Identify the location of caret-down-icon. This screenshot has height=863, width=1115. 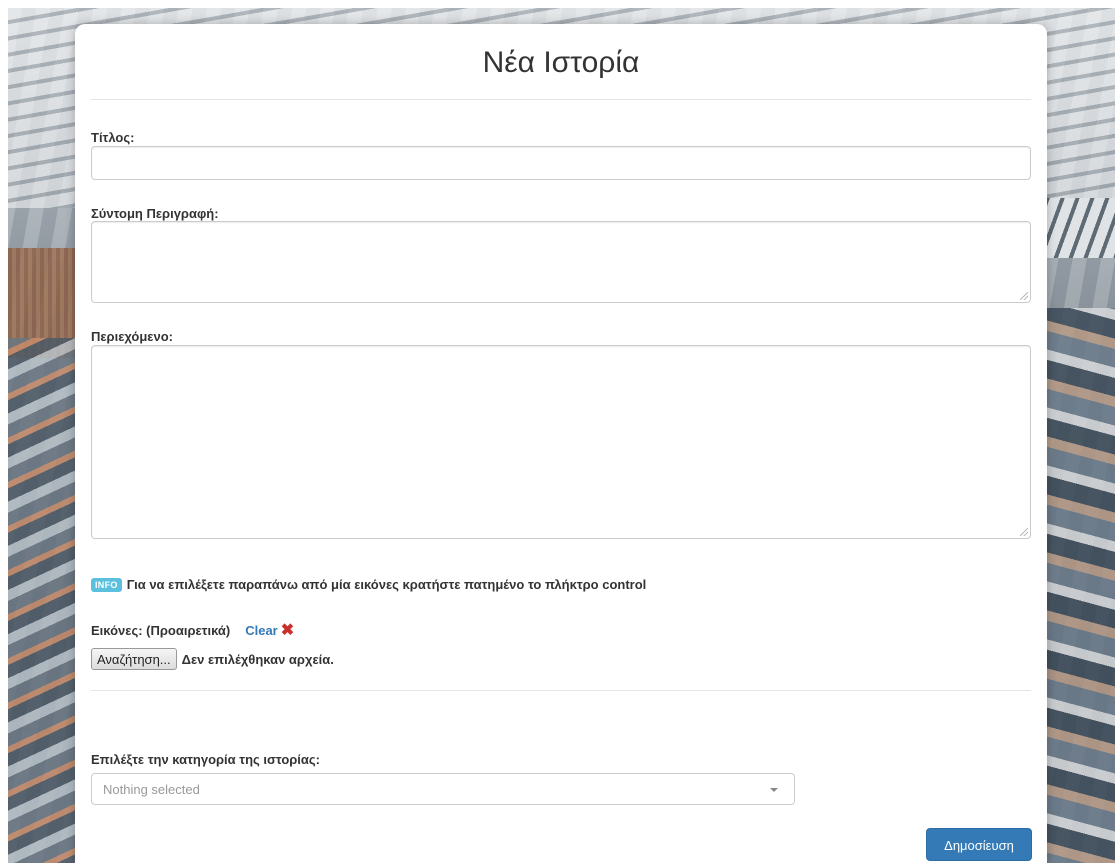
(774, 790).